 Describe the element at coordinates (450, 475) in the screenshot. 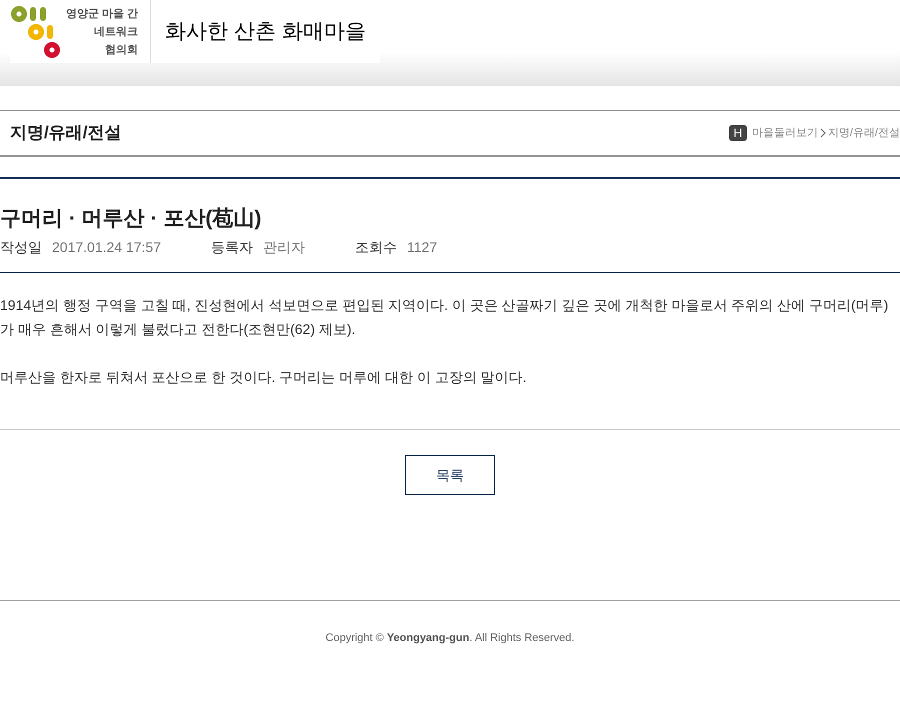

I see `list-button: 목록` at that location.